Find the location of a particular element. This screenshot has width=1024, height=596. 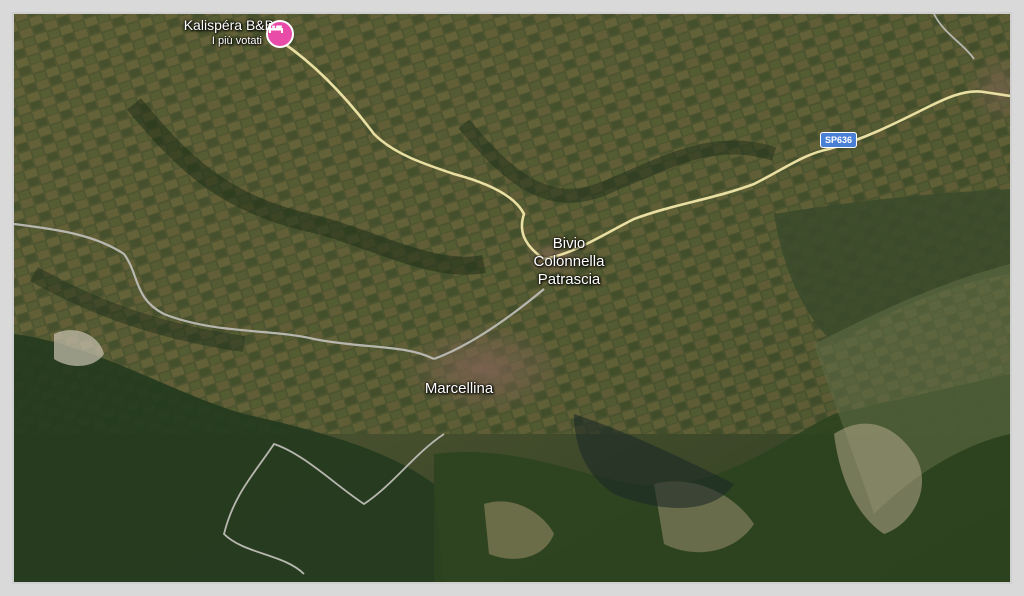

poi-name: Kalispéra B&B is located at coordinates (204, 25).